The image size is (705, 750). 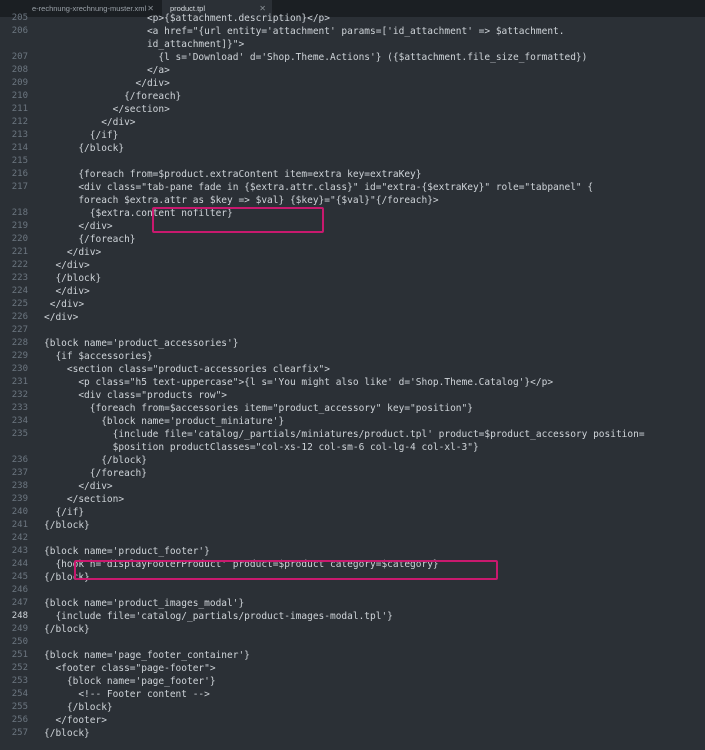 I want to click on code-text: {block name='page_footer'}, so click(x=130, y=681).